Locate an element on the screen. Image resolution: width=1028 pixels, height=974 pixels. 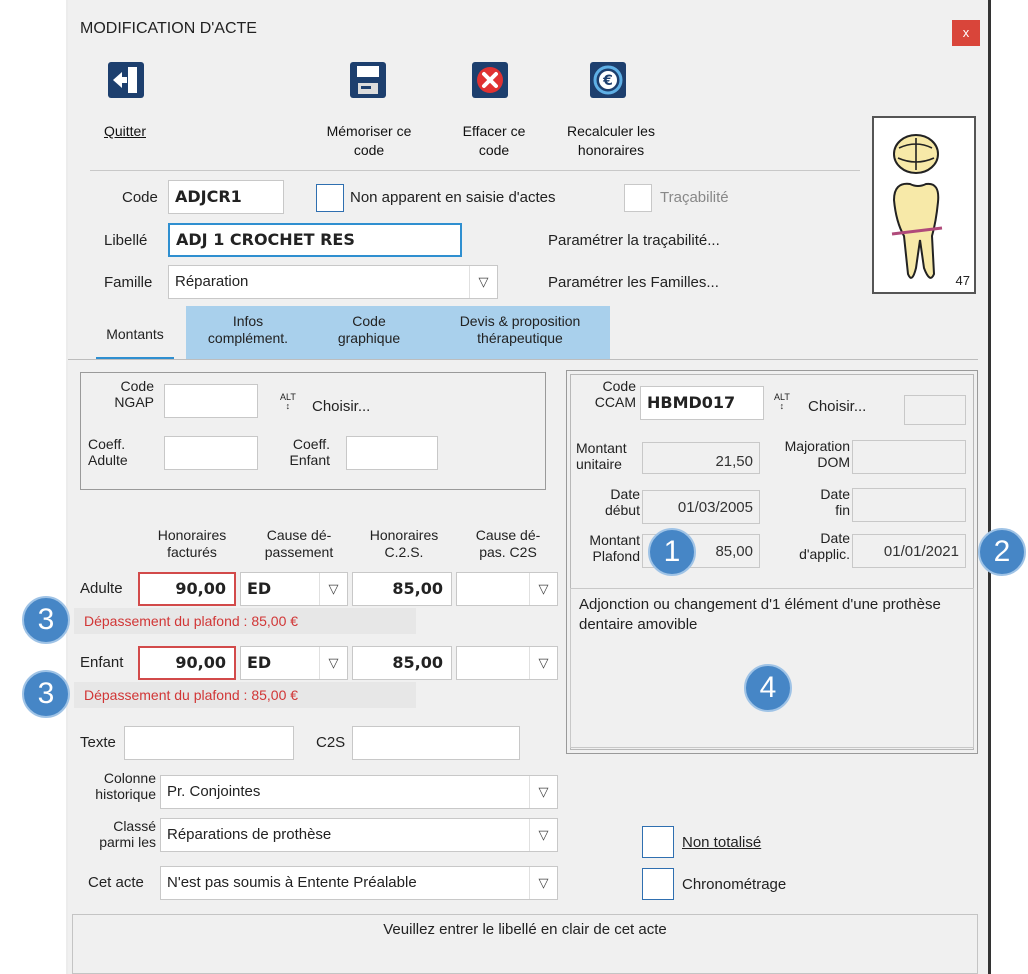
tooth-icon is located at coordinates (917, 206).